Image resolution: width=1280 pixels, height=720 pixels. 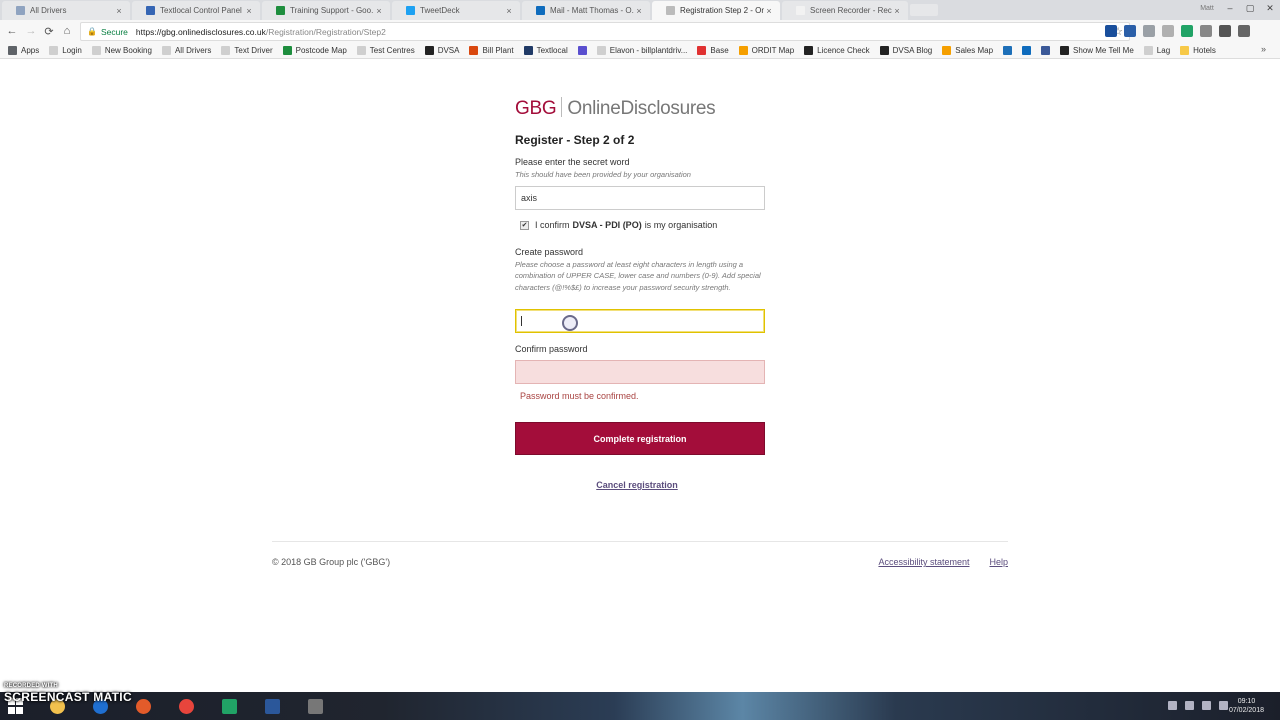 What do you see at coordinates (1246, 710) in the screenshot?
I see `clock-date: 07/02/2018` at bounding box center [1246, 710].